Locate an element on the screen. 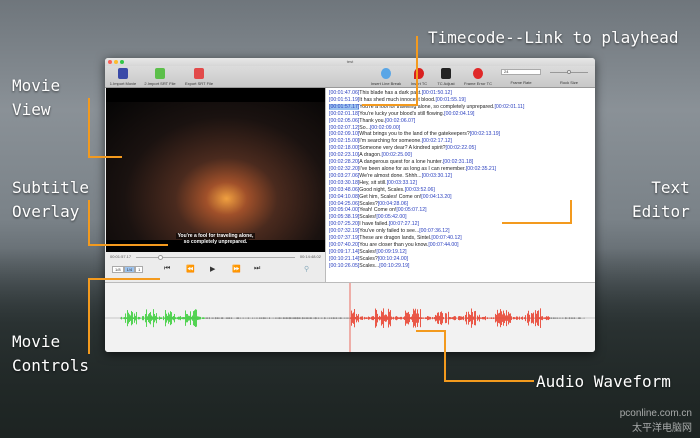 This screenshot has height=438, width=700. start-timecode: [00:02:15.00] is located at coordinates (344, 141).